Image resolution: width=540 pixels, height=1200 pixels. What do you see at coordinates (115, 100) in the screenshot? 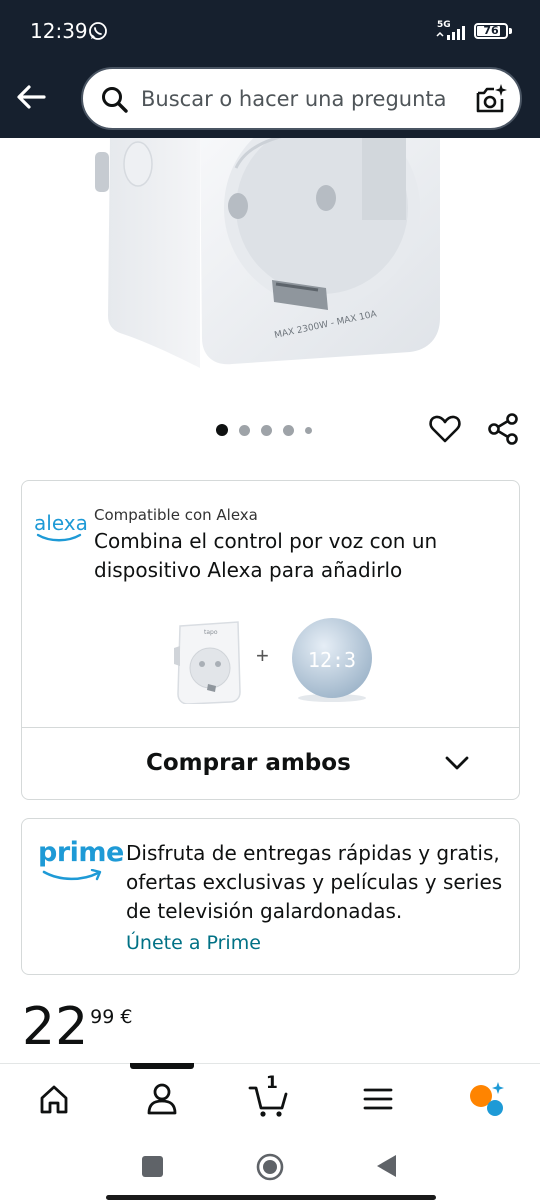
I see `search-icon` at bounding box center [115, 100].